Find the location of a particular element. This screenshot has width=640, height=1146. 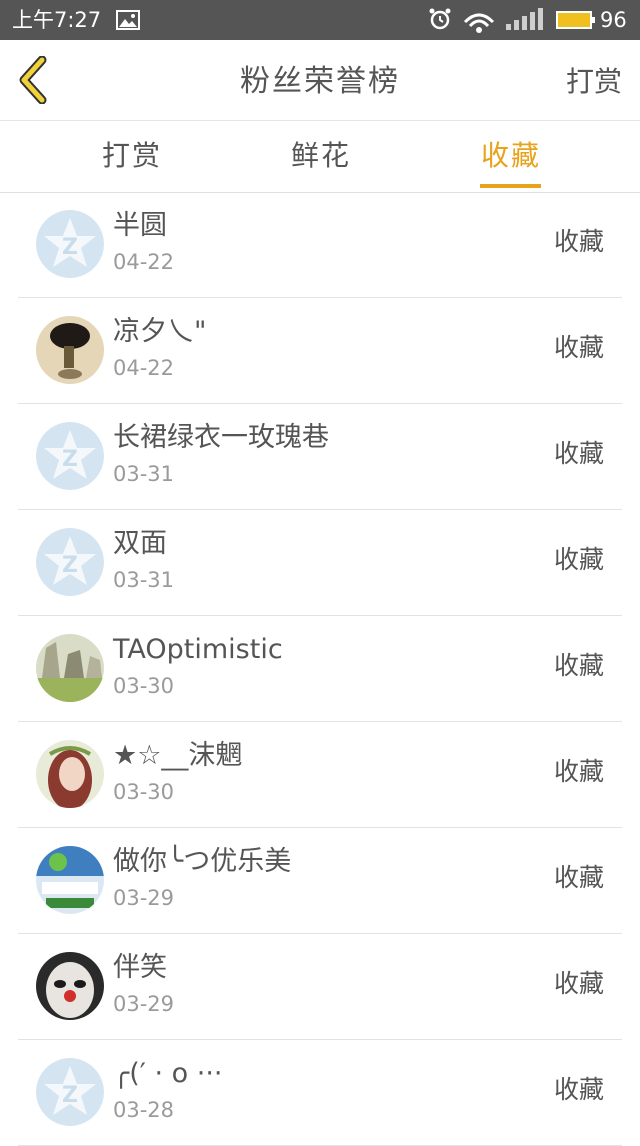

fan-name: TAOptimistic is located at coordinates (198, 649).